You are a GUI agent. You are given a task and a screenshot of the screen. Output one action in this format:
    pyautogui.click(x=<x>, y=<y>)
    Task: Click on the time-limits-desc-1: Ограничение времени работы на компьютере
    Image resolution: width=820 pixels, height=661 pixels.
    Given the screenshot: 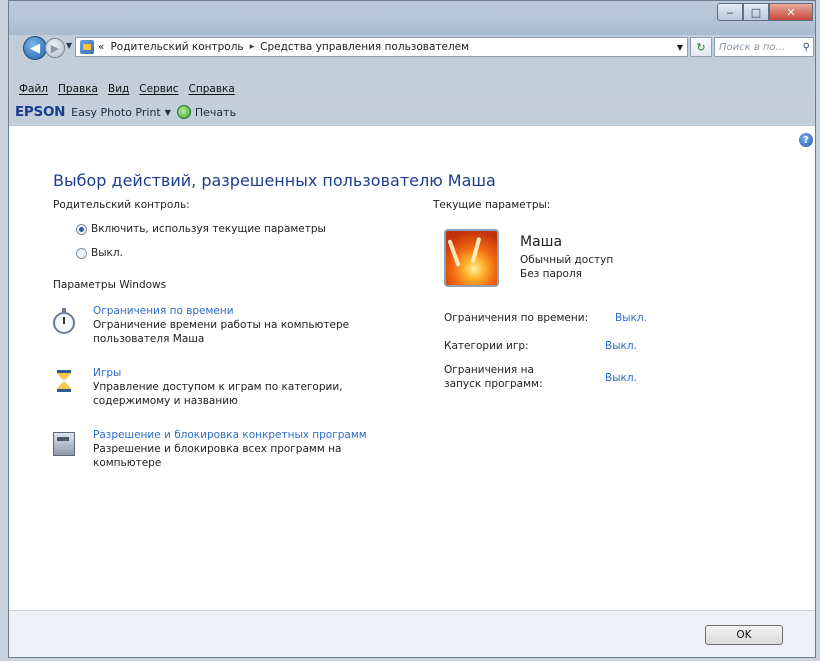 What is the action you would take?
    pyautogui.click(x=221, y=325)
    